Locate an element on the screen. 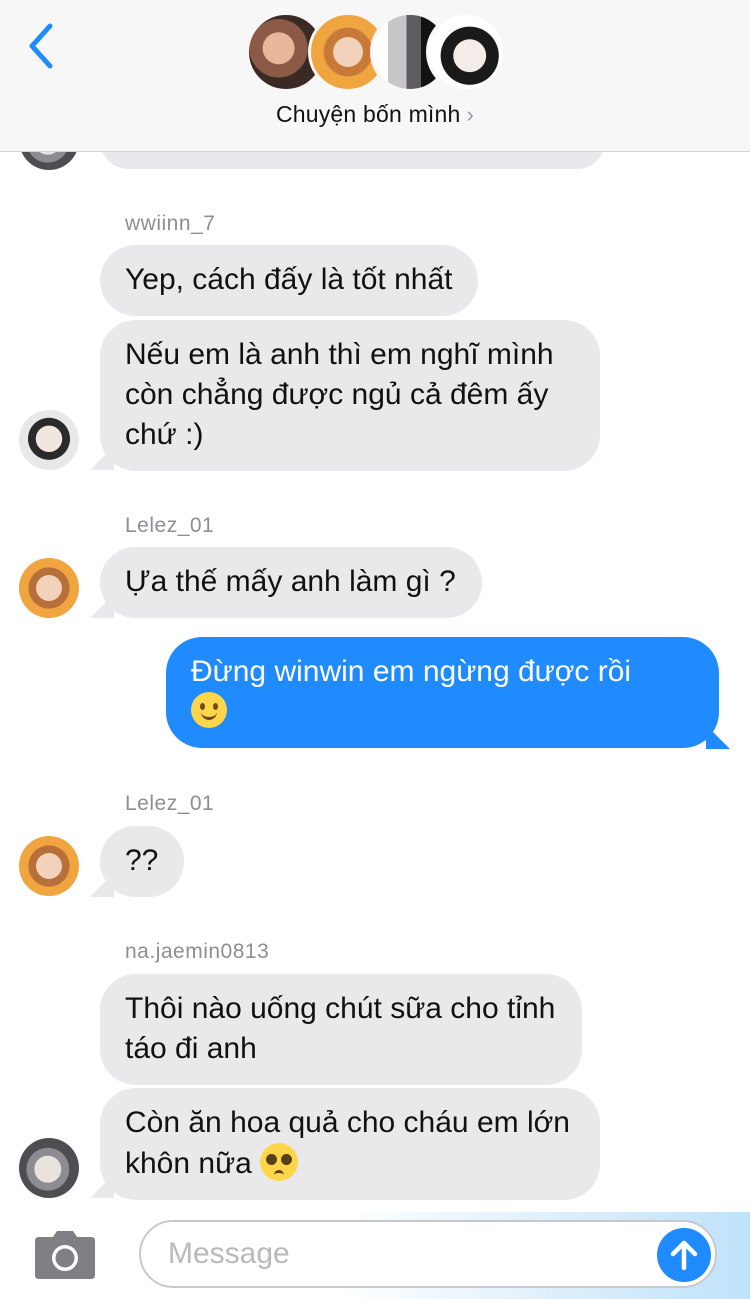 The width and height of the screenshot is (750, 1299). pleading-face-icon is located at coordinates (279, 1162).